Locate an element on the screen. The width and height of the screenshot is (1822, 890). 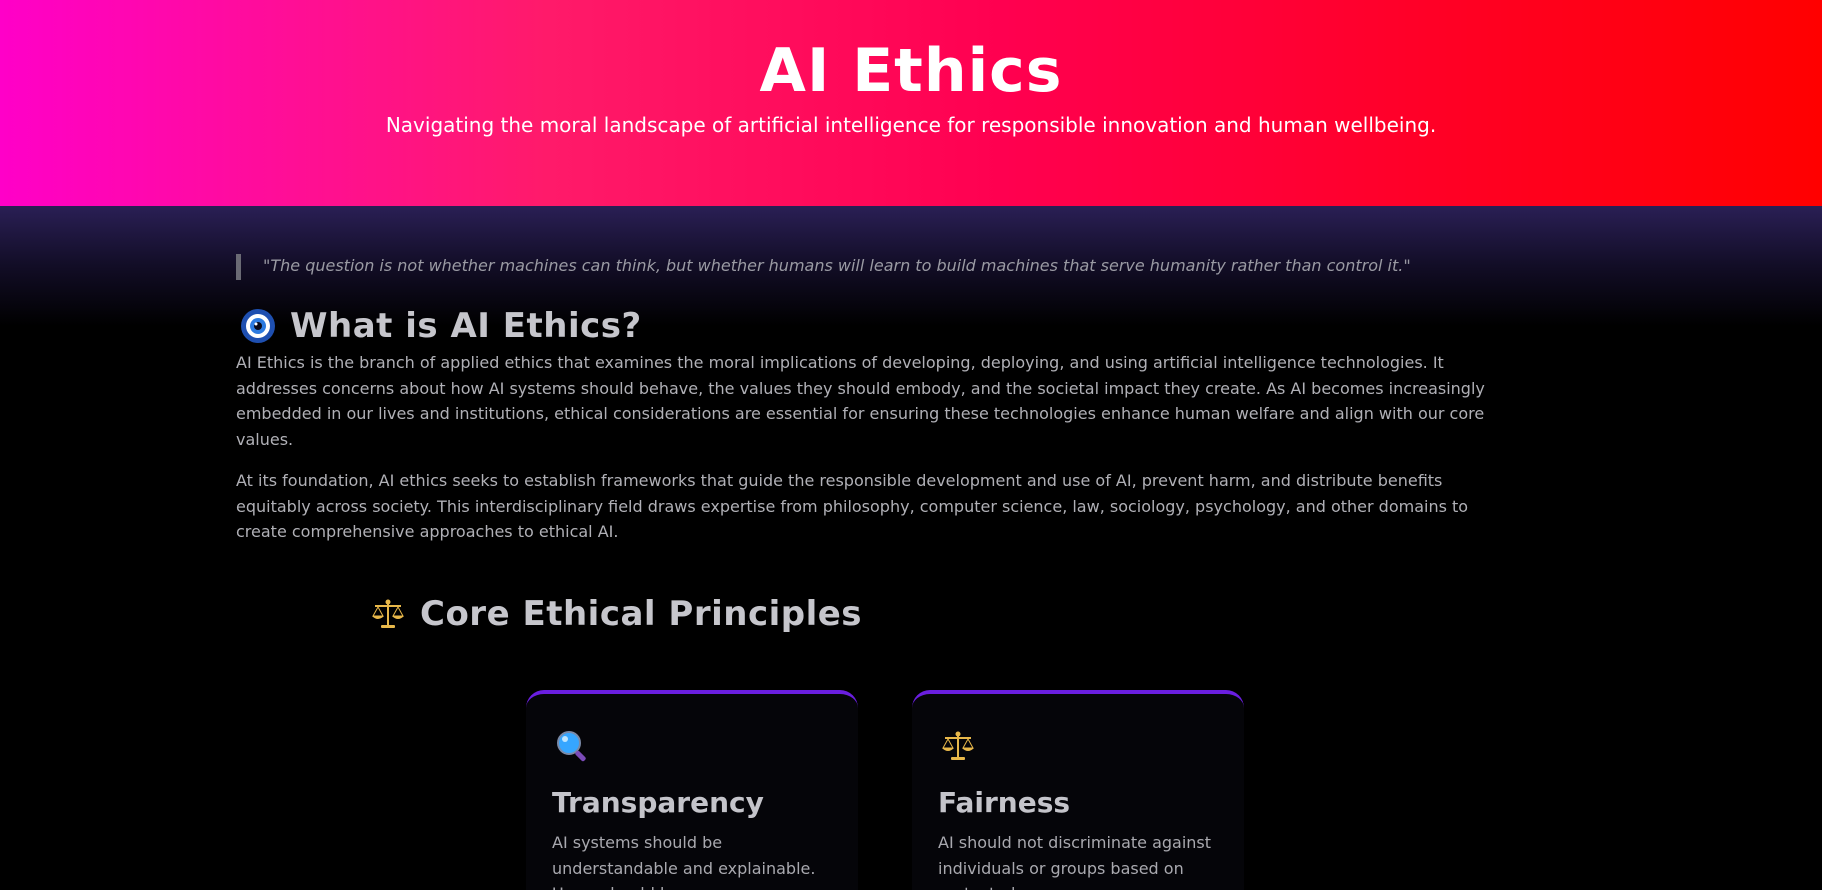
principles-section-header: Core Ethical Principles is located at coordinates (616, 614).